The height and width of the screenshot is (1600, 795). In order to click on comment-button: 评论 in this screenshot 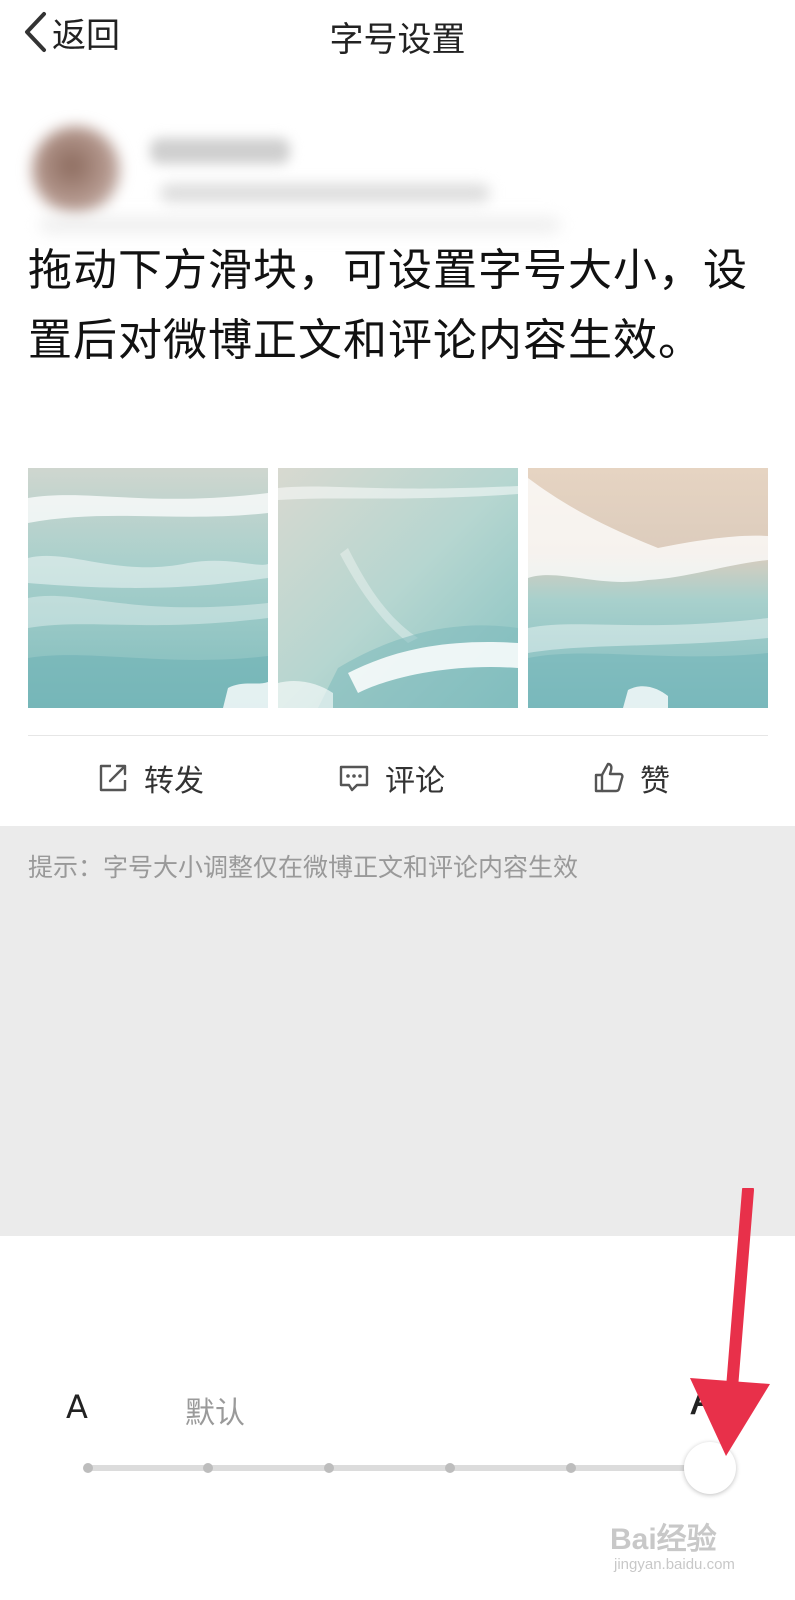, I will do `click(391, 778)`.